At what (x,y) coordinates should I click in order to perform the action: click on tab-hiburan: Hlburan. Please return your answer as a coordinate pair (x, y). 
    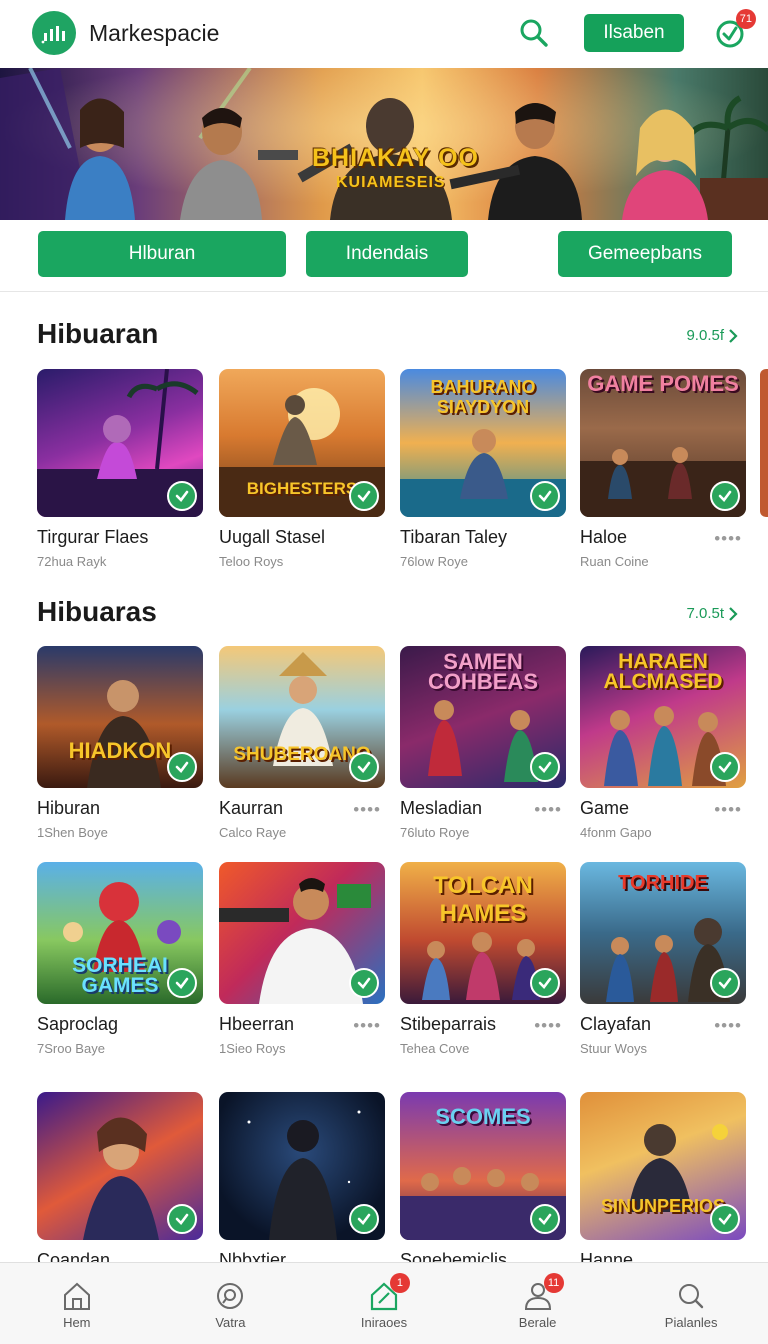
    Looking at the image, I should click on (162, 254).